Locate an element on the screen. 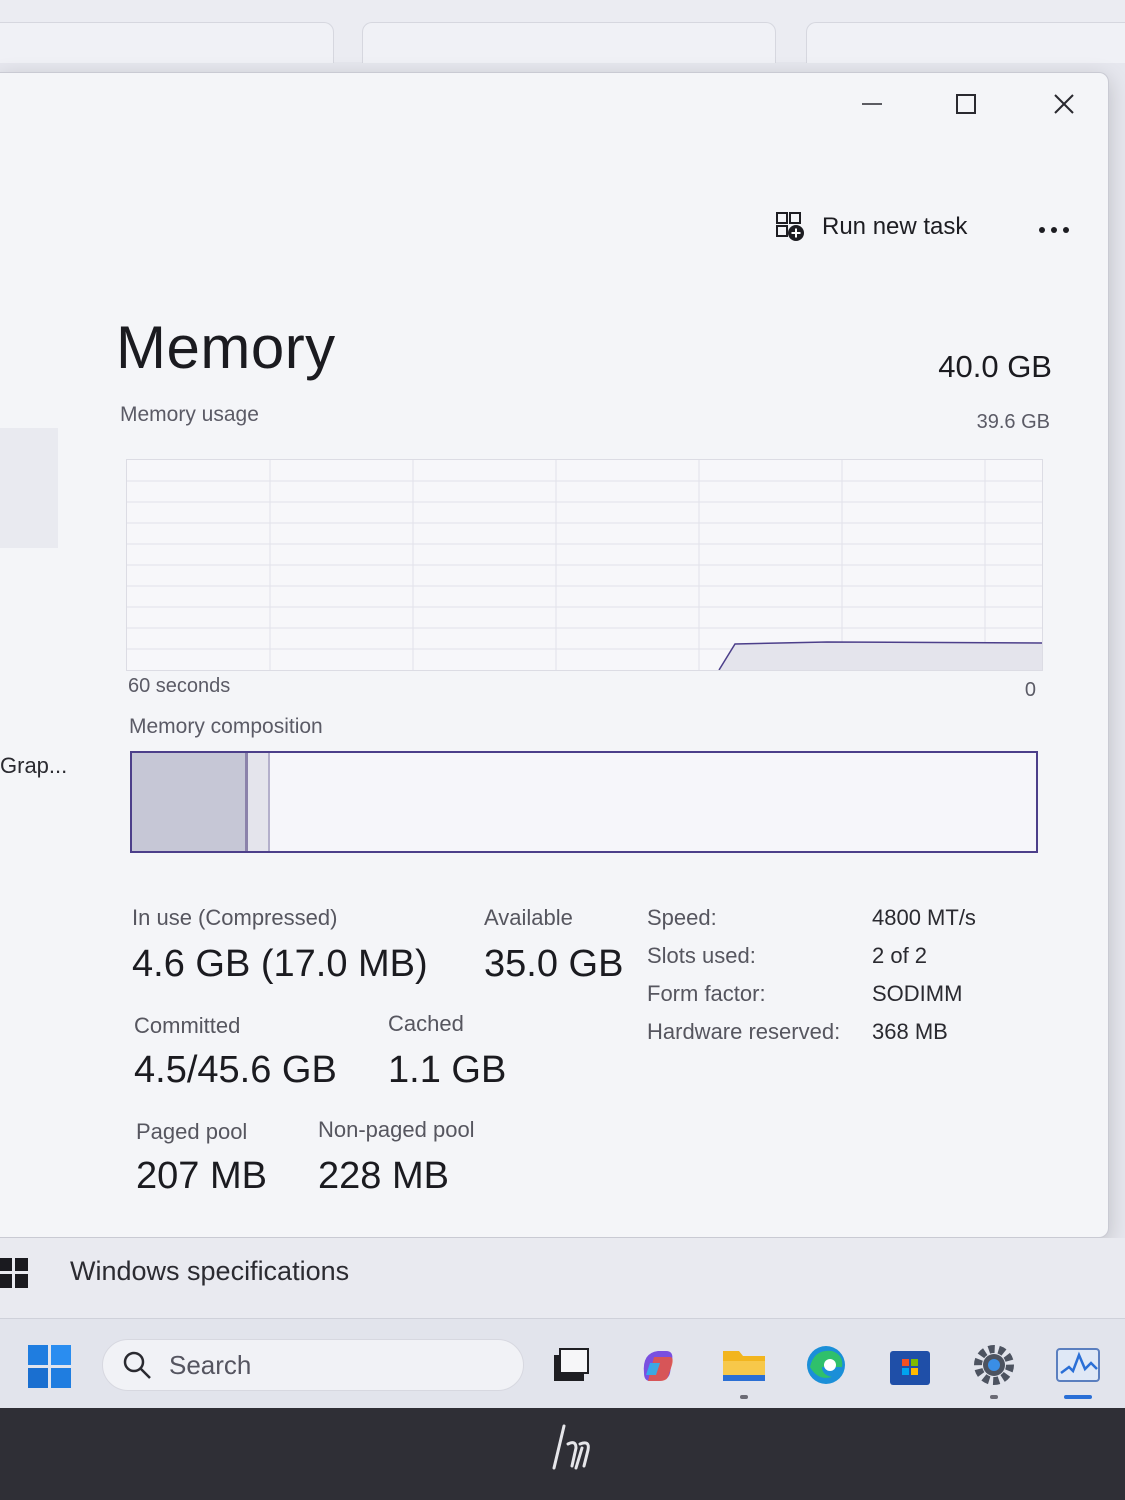 The height and width of the screenshot is (1500, 1125). cached-value: 1.1 GB is located at coordinates (447, 1070).